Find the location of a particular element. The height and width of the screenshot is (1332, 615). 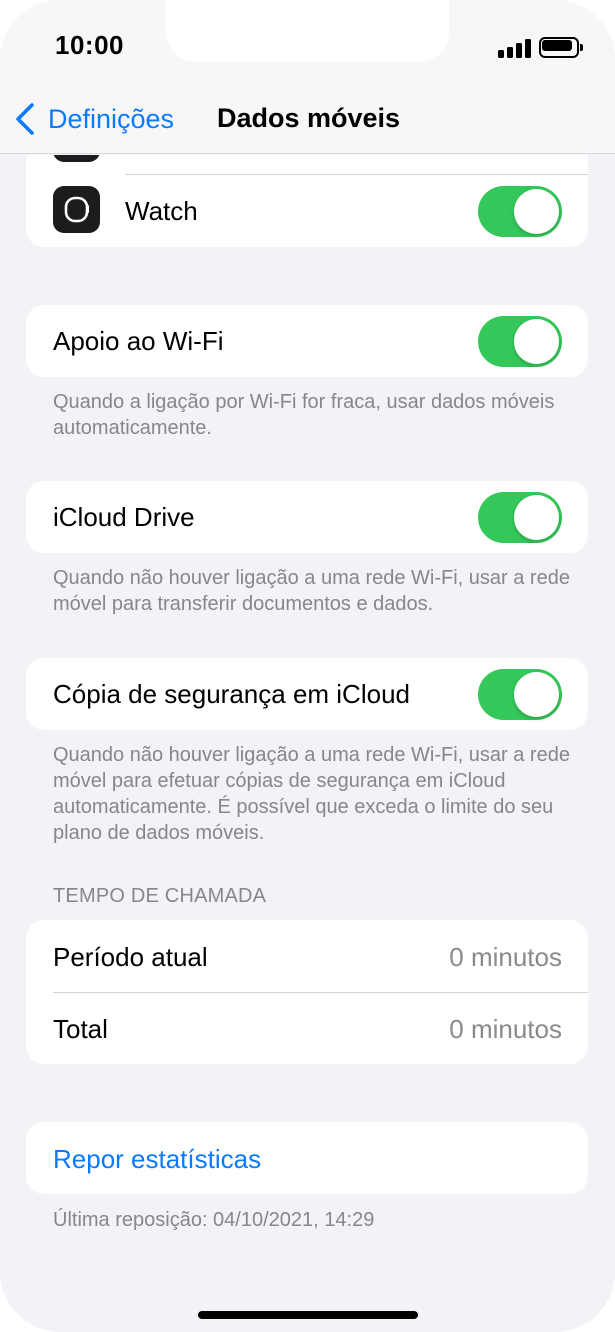

back-button: Definições is located at coordinates (94, 119).